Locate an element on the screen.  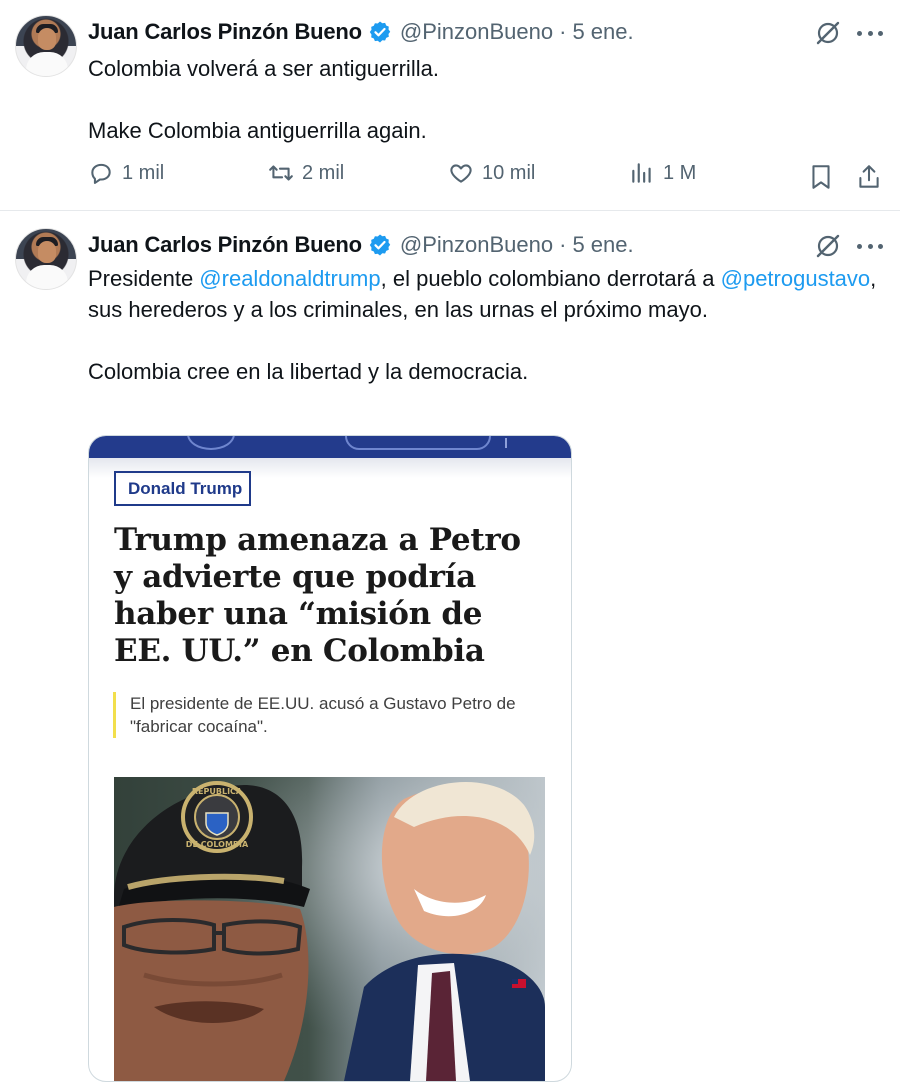
repost-count: 2 mil is located at coordinates (323, 172).